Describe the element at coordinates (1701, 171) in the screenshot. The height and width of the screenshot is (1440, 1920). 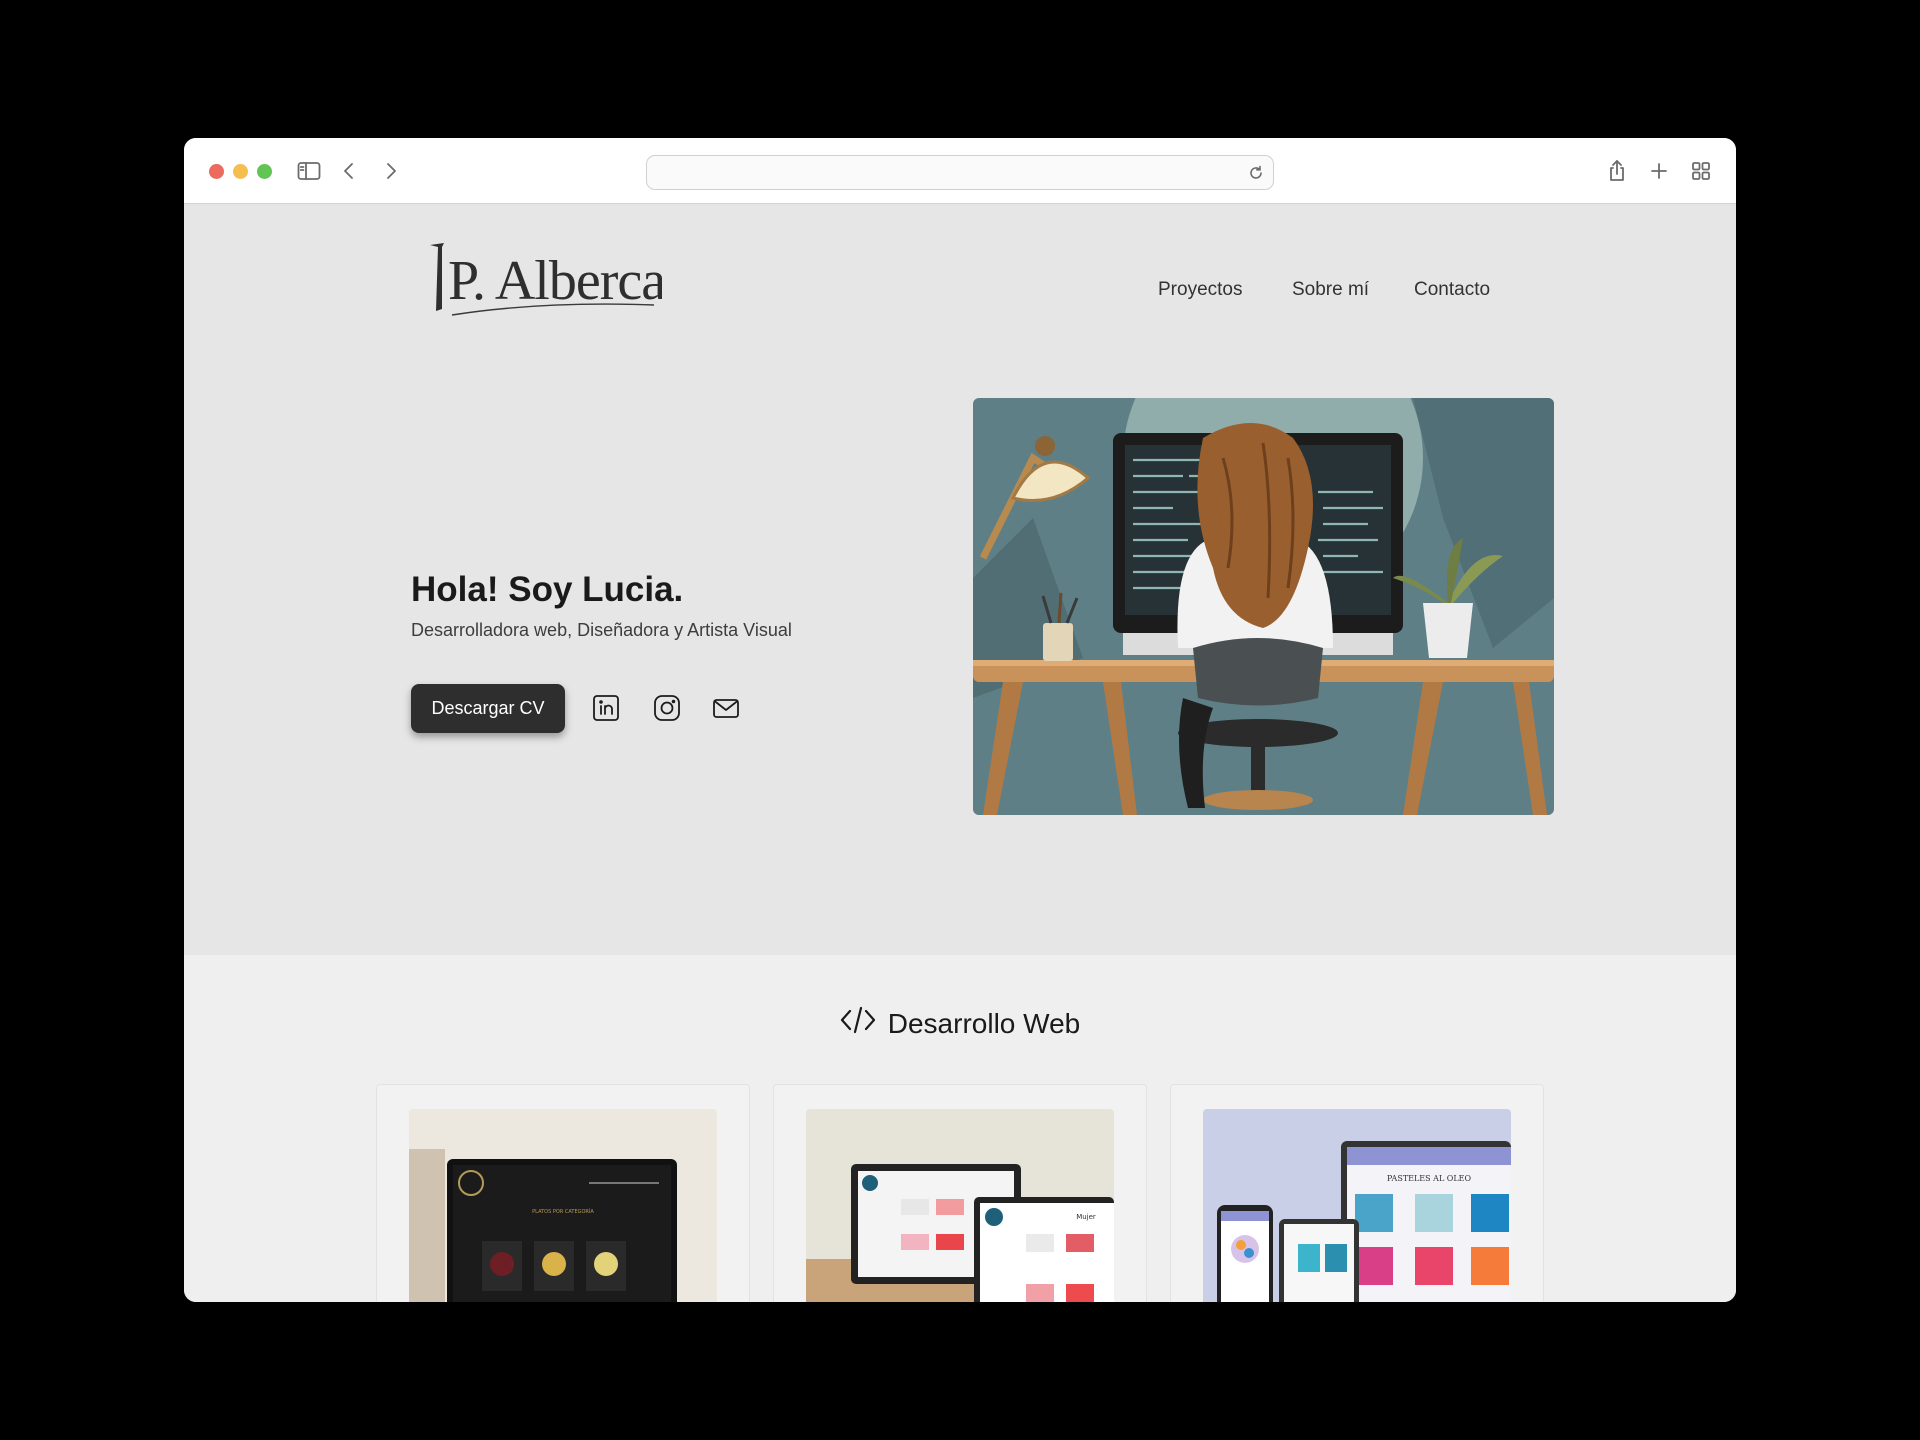
I see `tab-overview-icon` at that location.